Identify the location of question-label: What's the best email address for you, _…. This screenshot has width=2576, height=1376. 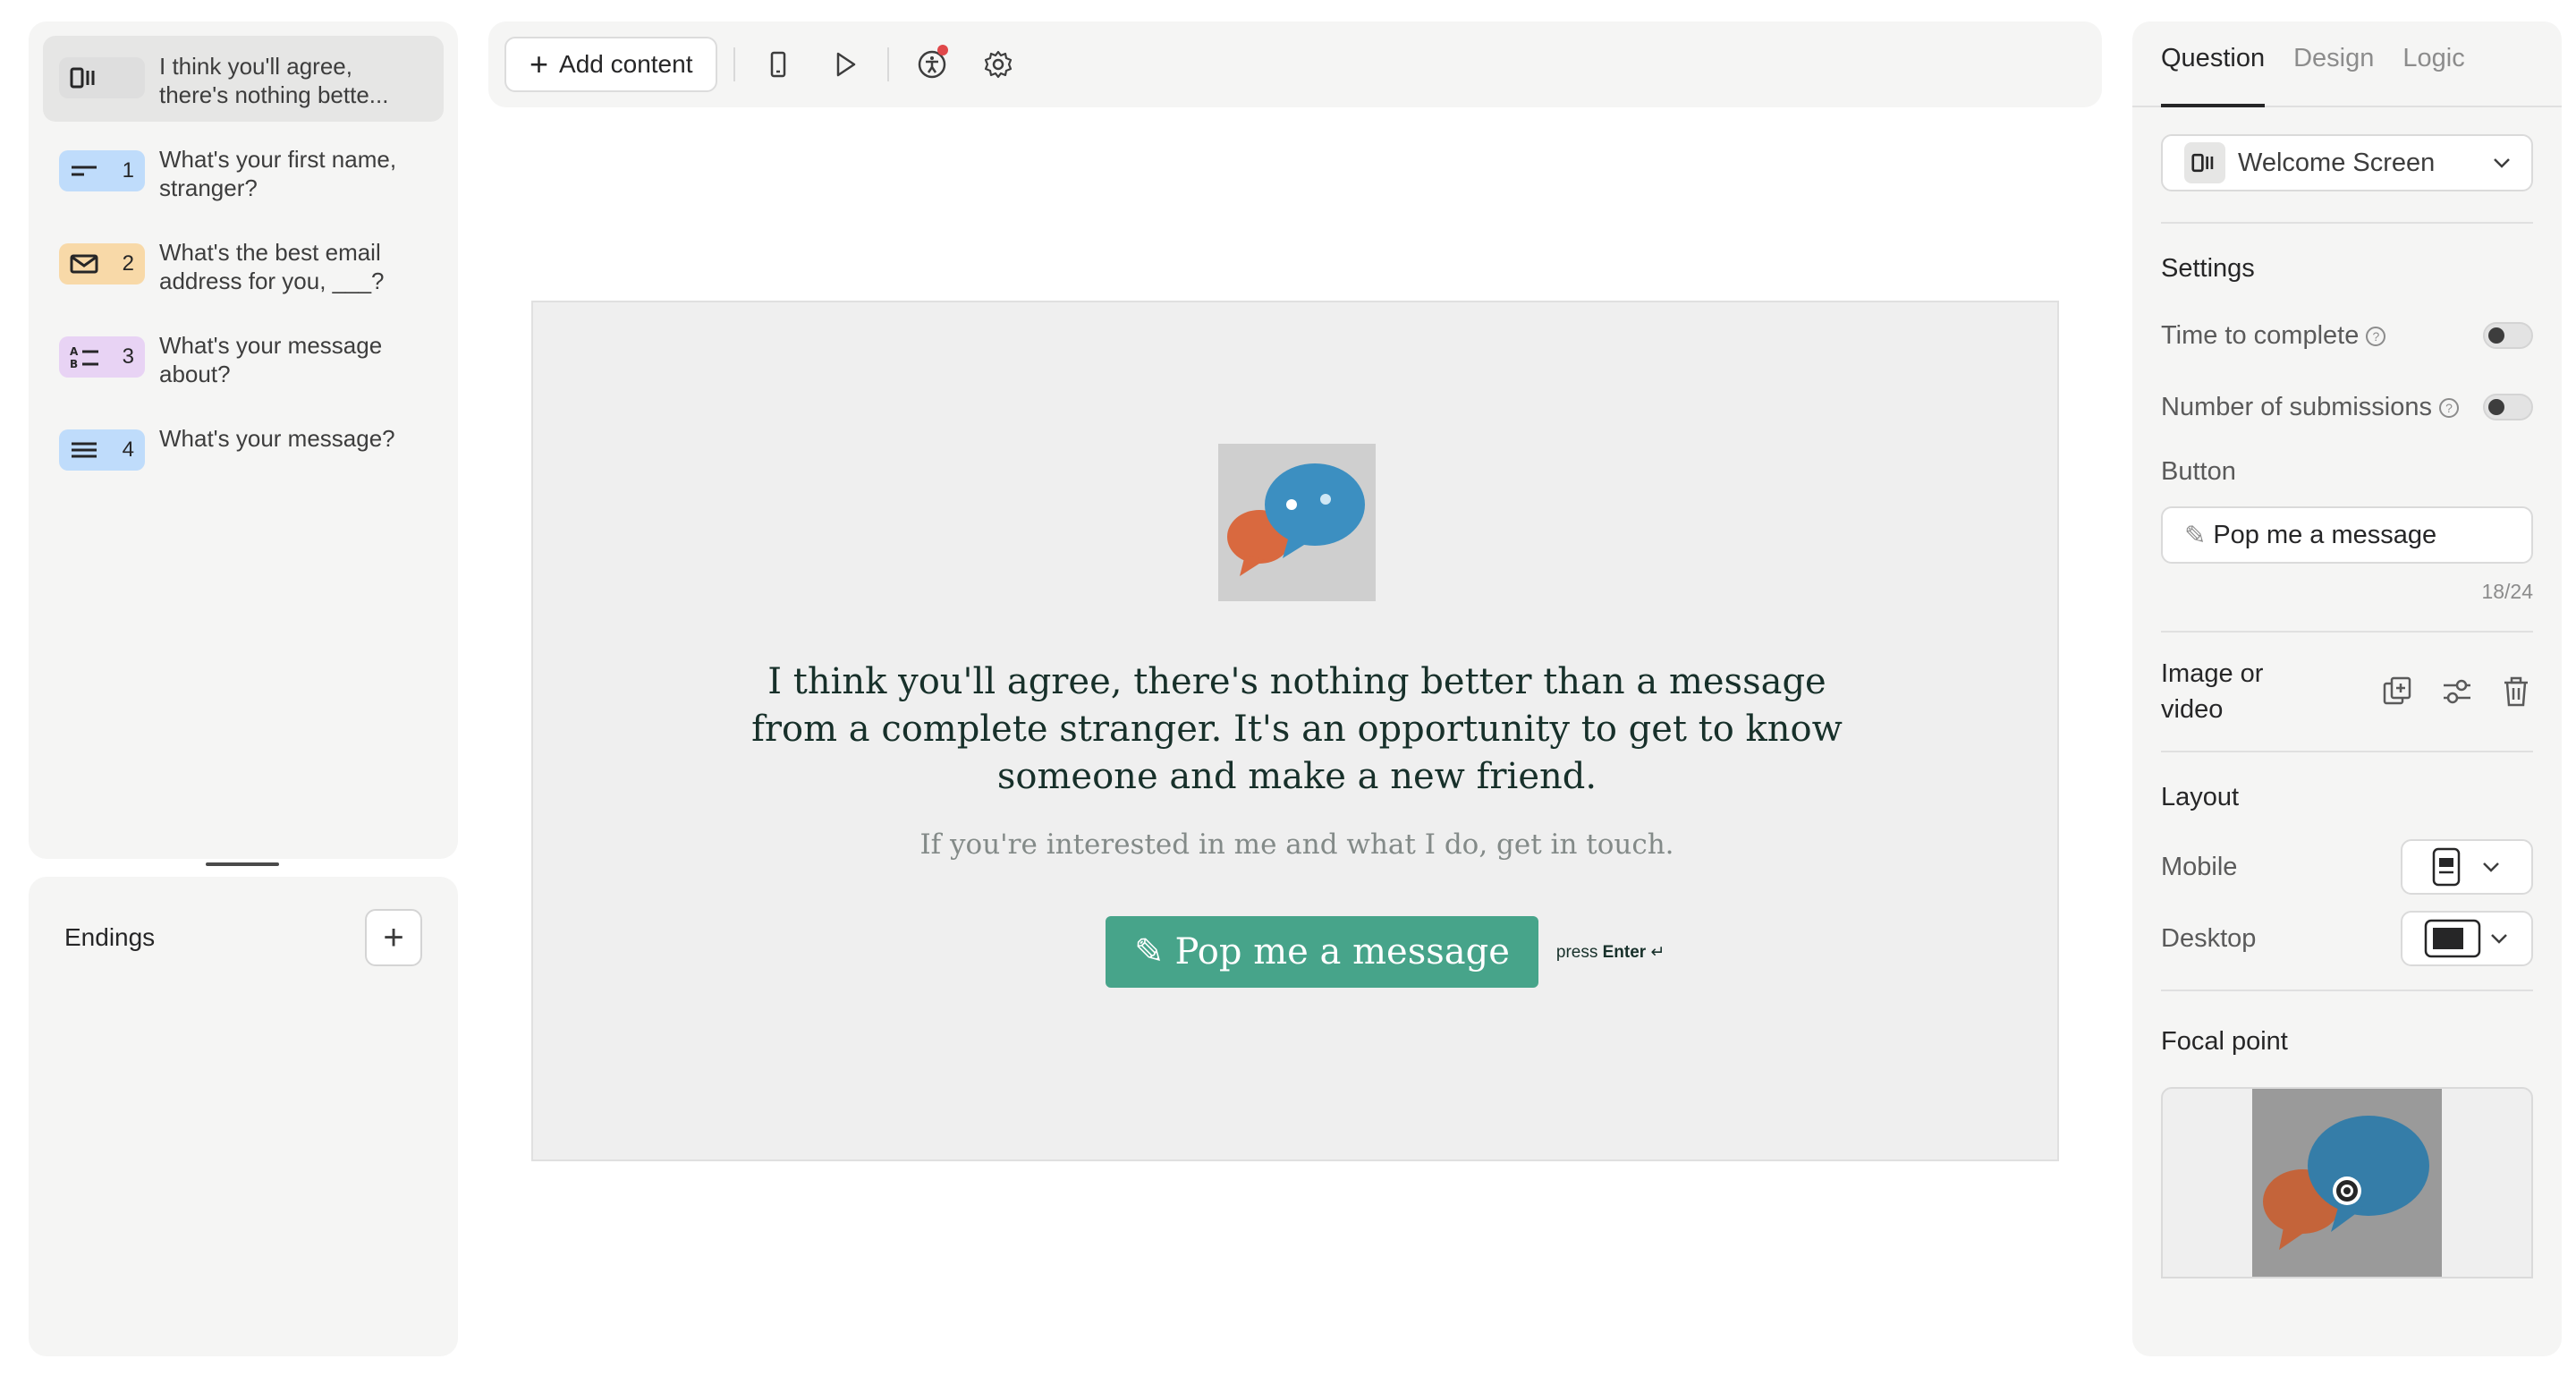
(272, 266).